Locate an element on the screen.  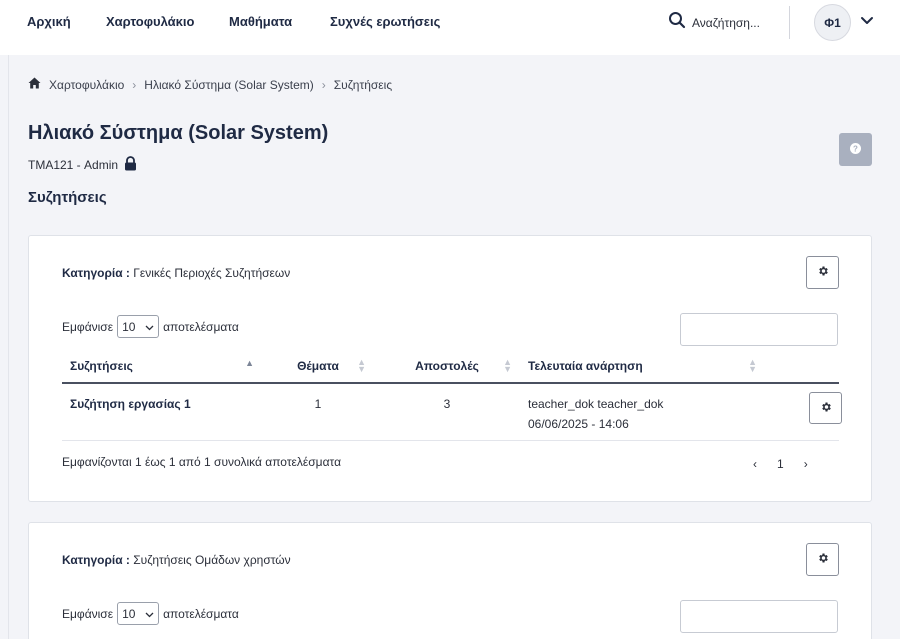
pagination-page: 1 is located at coordinates (780, 464).